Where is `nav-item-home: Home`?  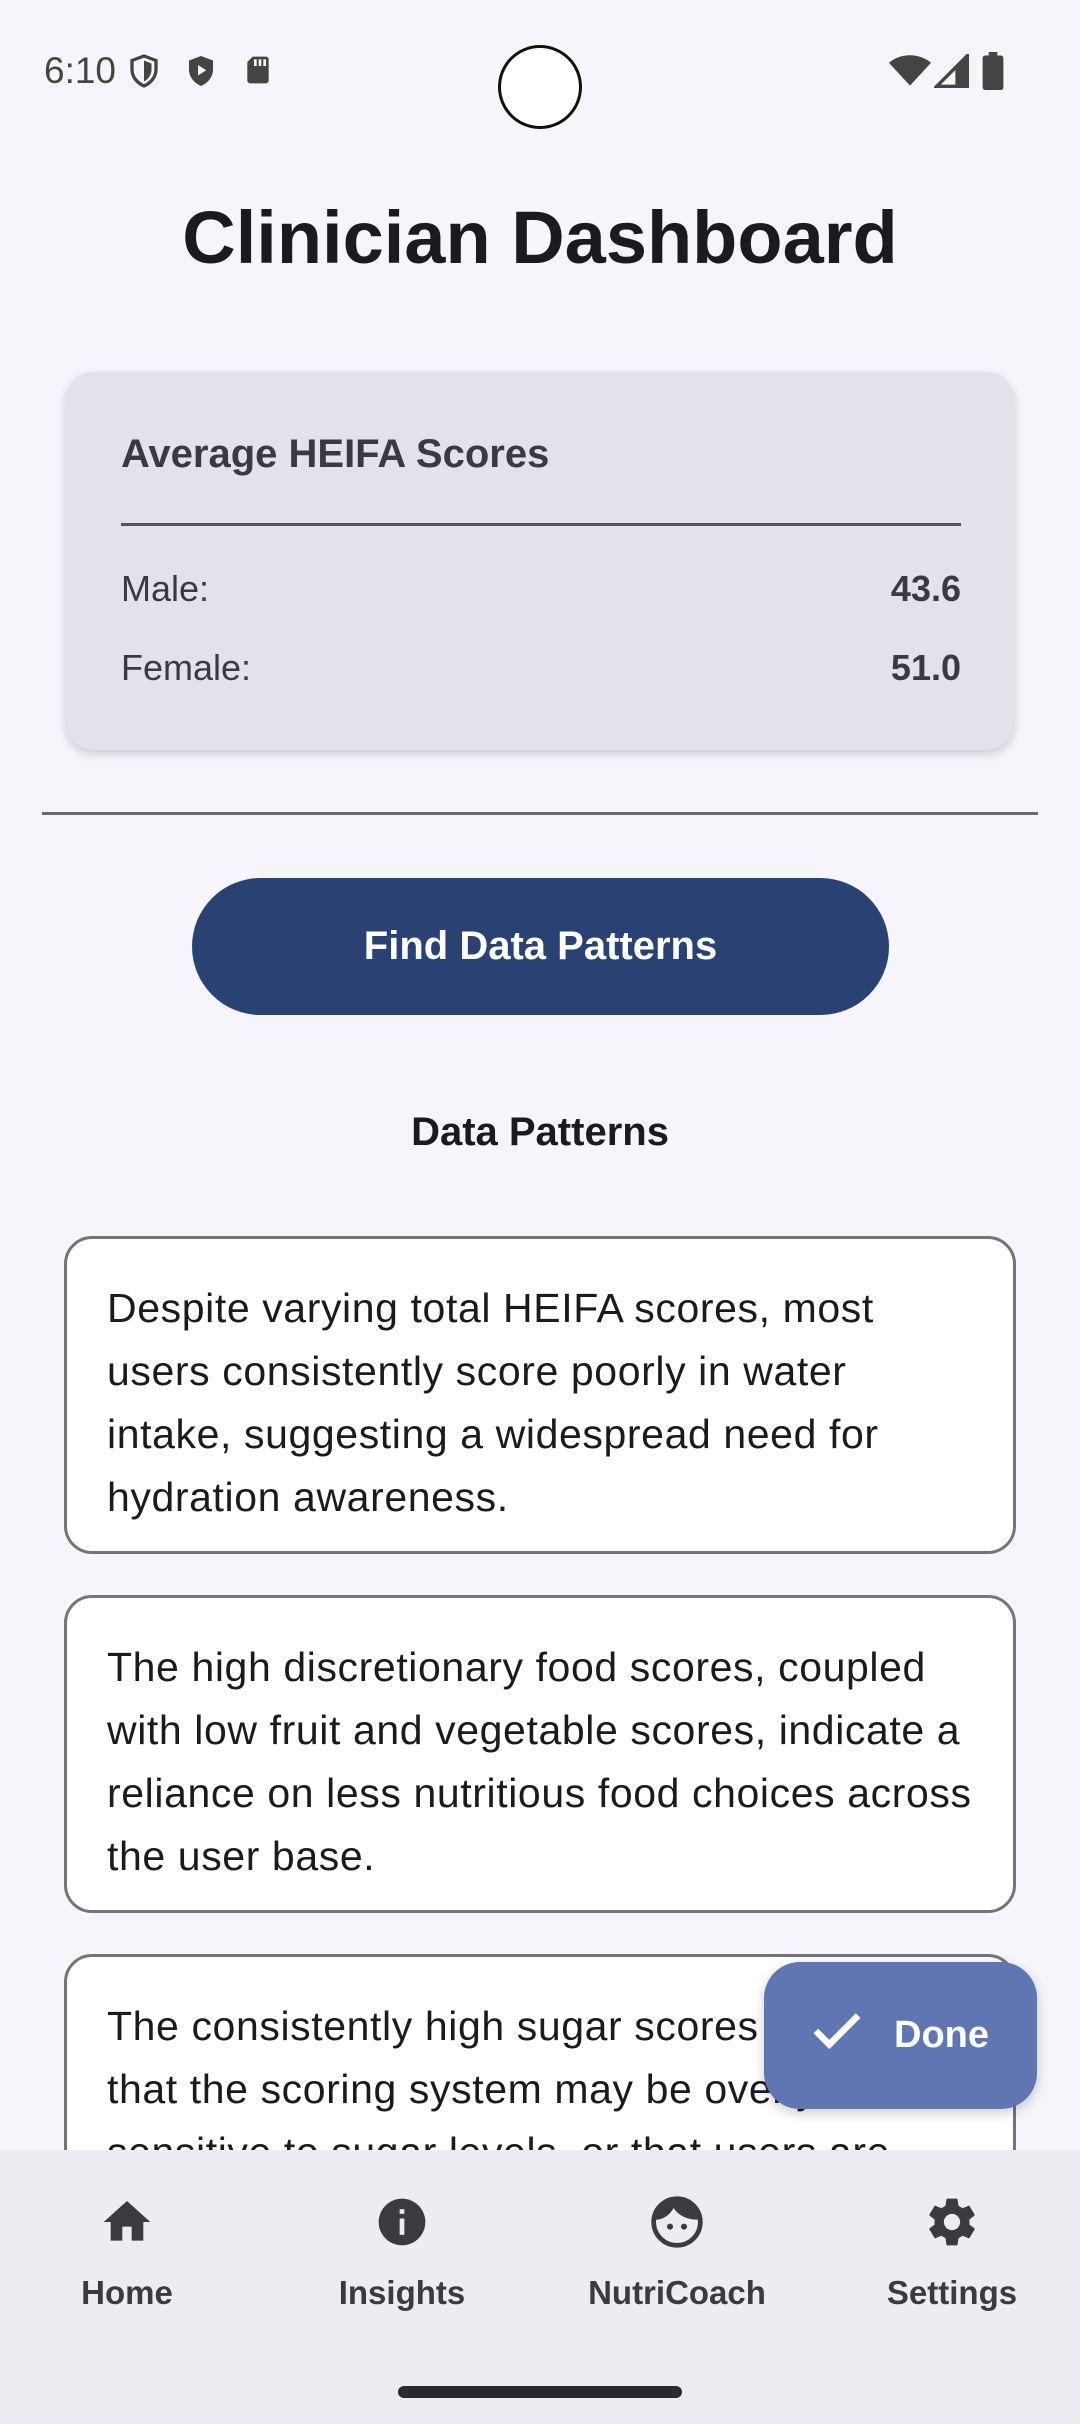
nav-item-home: Home is located at coordinates (127, 2253).